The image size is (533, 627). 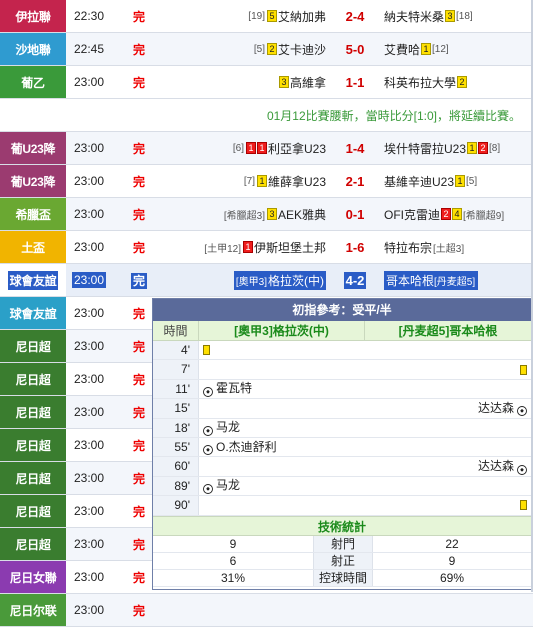 I want to click on league-badge: 葡乙, so click(x=33, y=82).